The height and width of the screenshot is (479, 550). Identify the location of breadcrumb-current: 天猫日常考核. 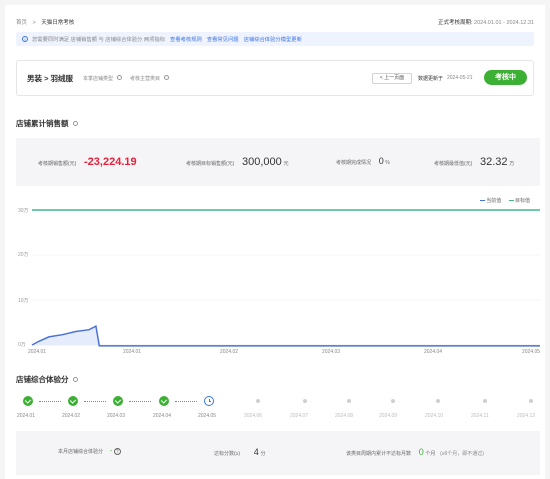
(58, 23).